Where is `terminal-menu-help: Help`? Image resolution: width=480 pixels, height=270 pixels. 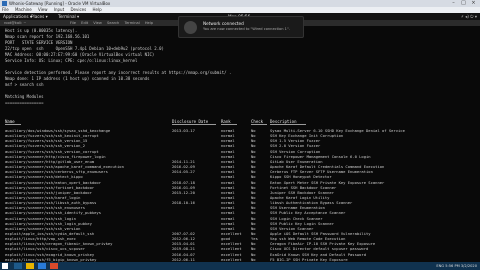 terminal-menu-help: Help is located at coordinates (149, 23).